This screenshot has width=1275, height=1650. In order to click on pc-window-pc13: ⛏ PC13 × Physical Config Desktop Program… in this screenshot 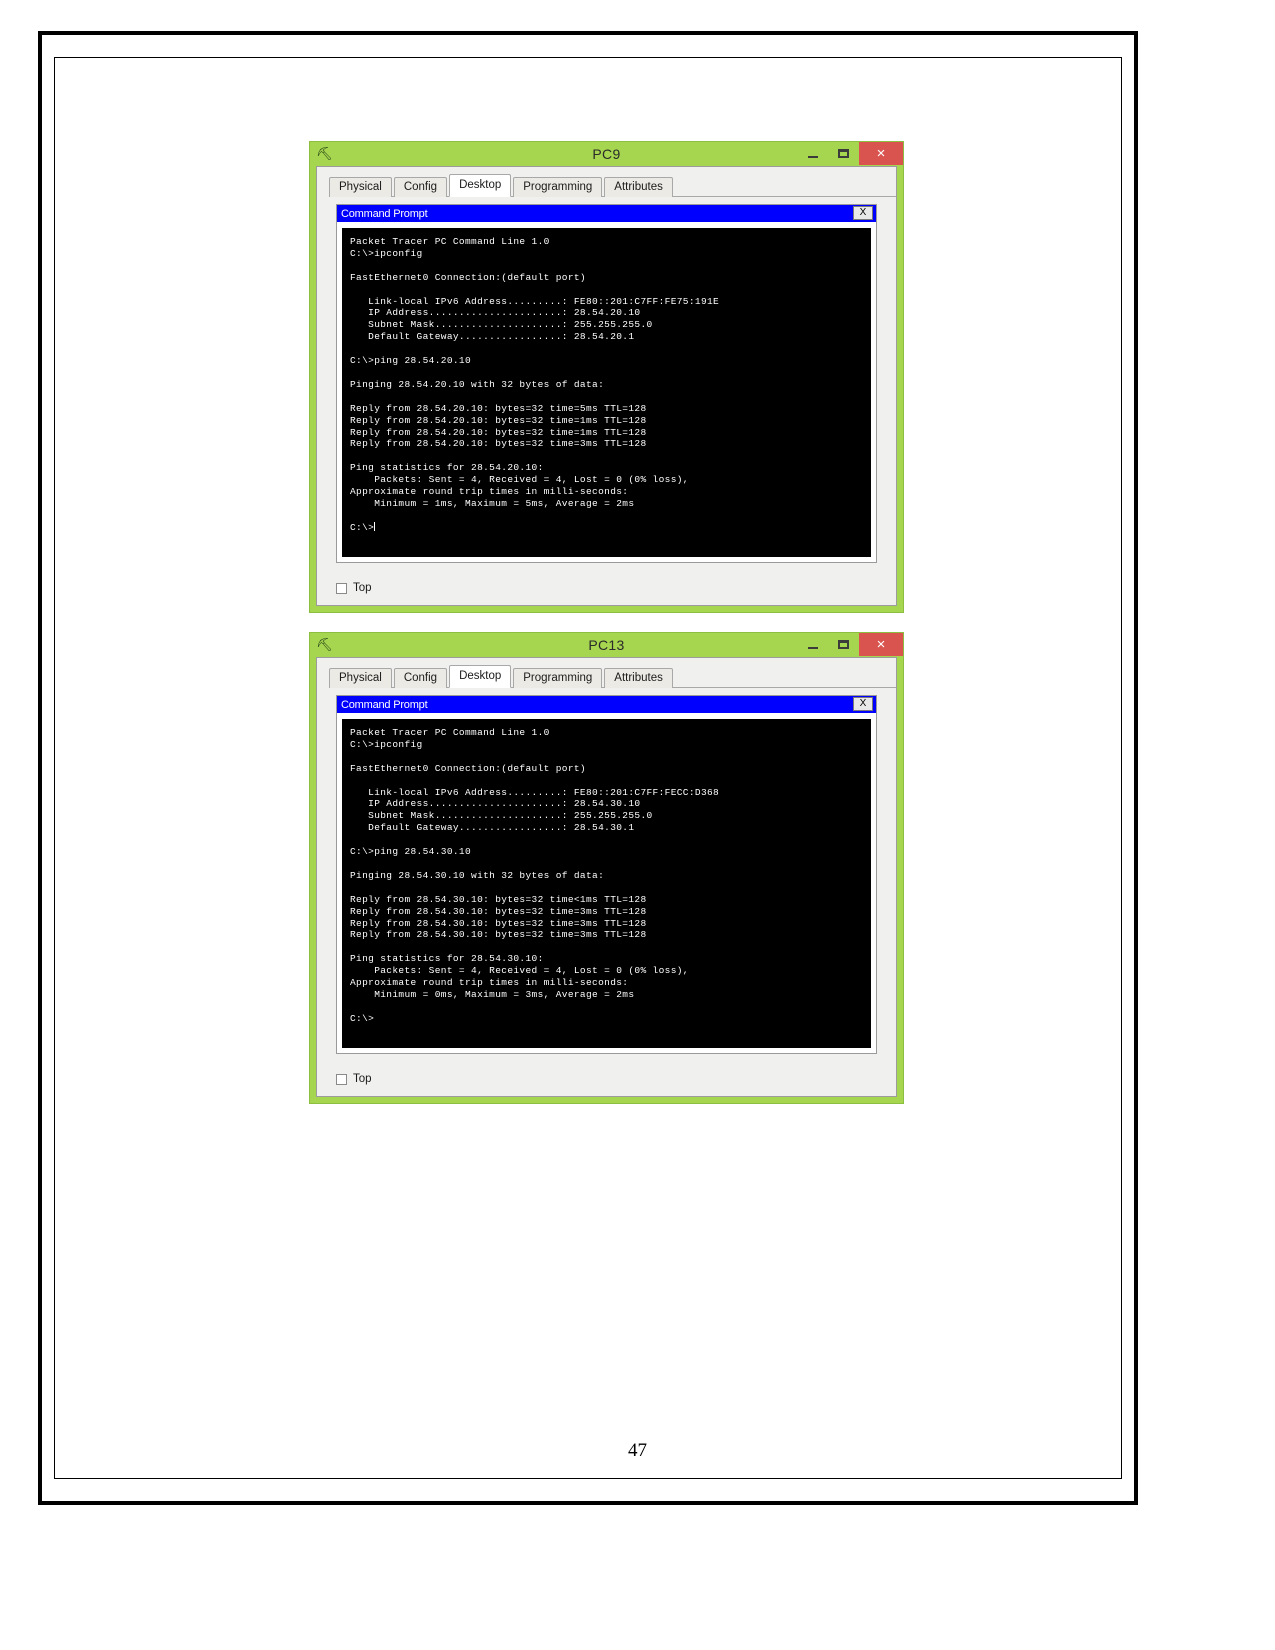, I will do `click(606, 868)`.